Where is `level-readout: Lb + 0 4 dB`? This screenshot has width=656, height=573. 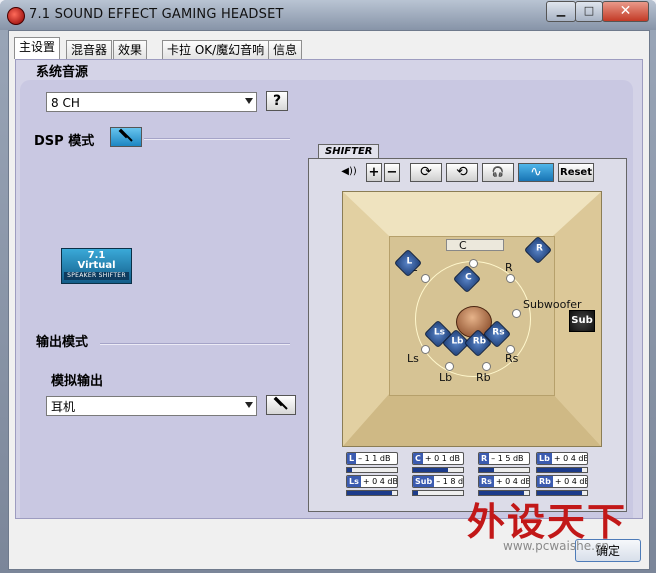
level-readout: Lb + 0 4 dB is located at coordinates (562, 458).